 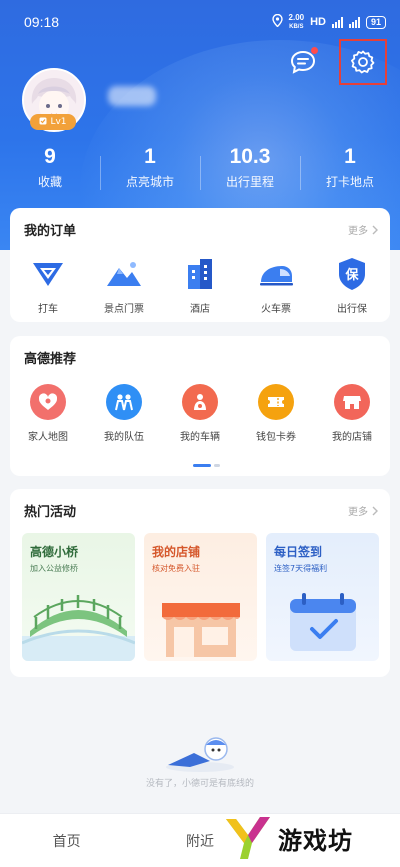 What do you see at coordinates (200, 402) in the screenshot?
I see `car-owner-icon` at bounding box center [200, 402].